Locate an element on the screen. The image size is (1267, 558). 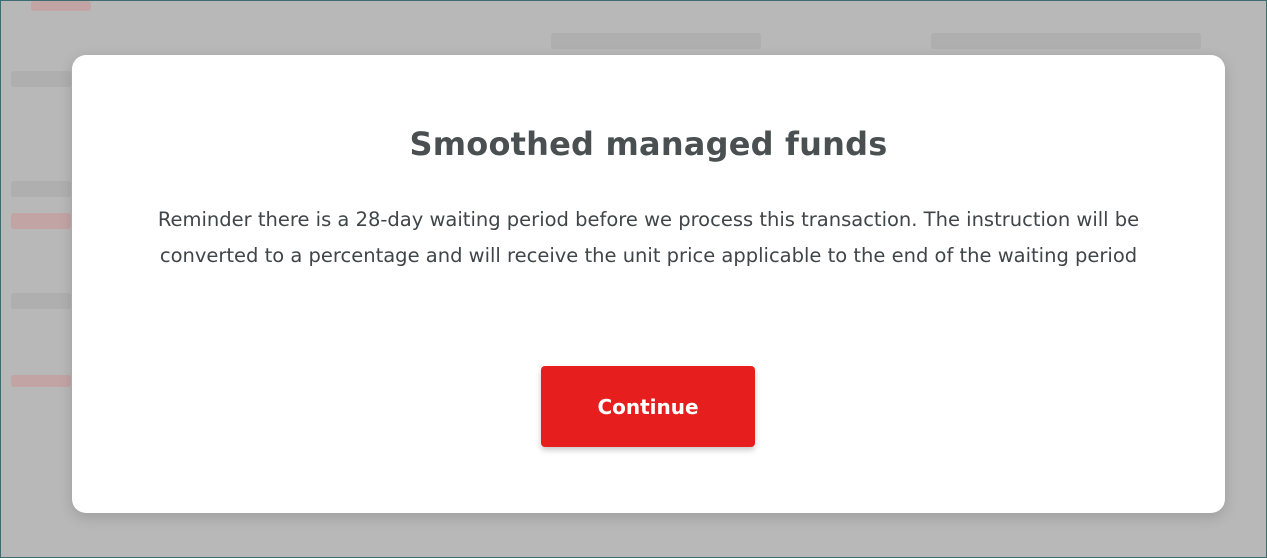
continue-button: Continue is located at coordinates (648, 406).